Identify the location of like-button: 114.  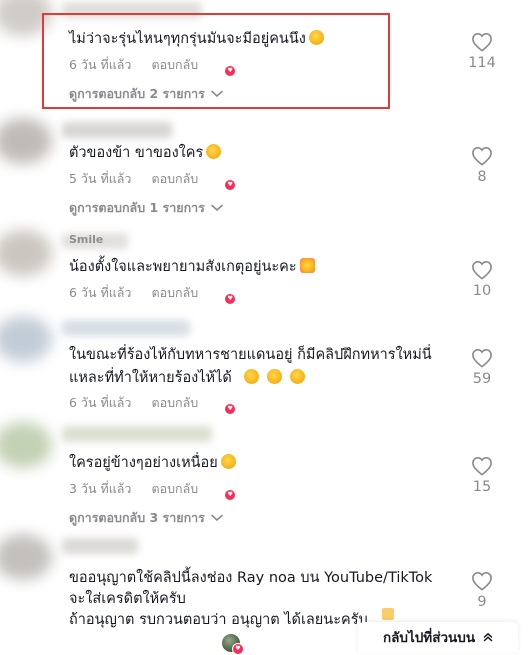
(482, 51).